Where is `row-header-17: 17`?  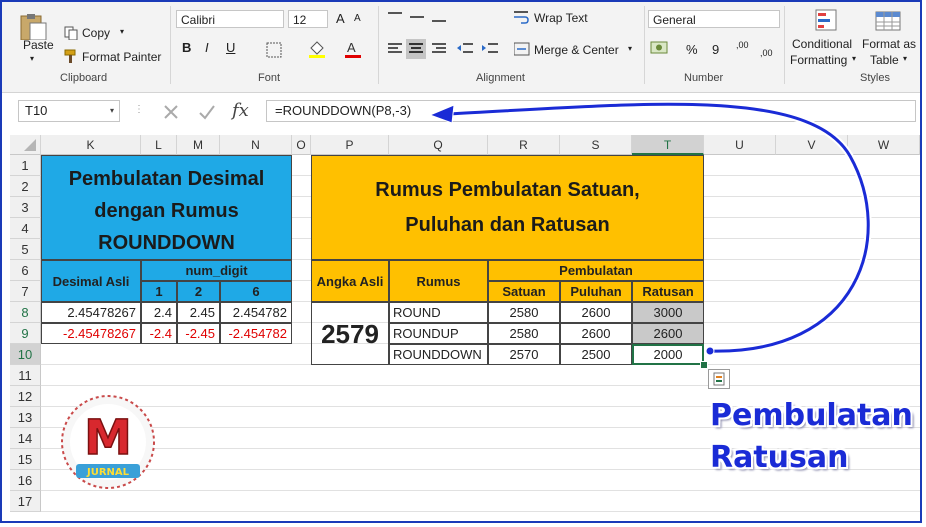 row-header-17: 17 is located at coordinates (25, 501).